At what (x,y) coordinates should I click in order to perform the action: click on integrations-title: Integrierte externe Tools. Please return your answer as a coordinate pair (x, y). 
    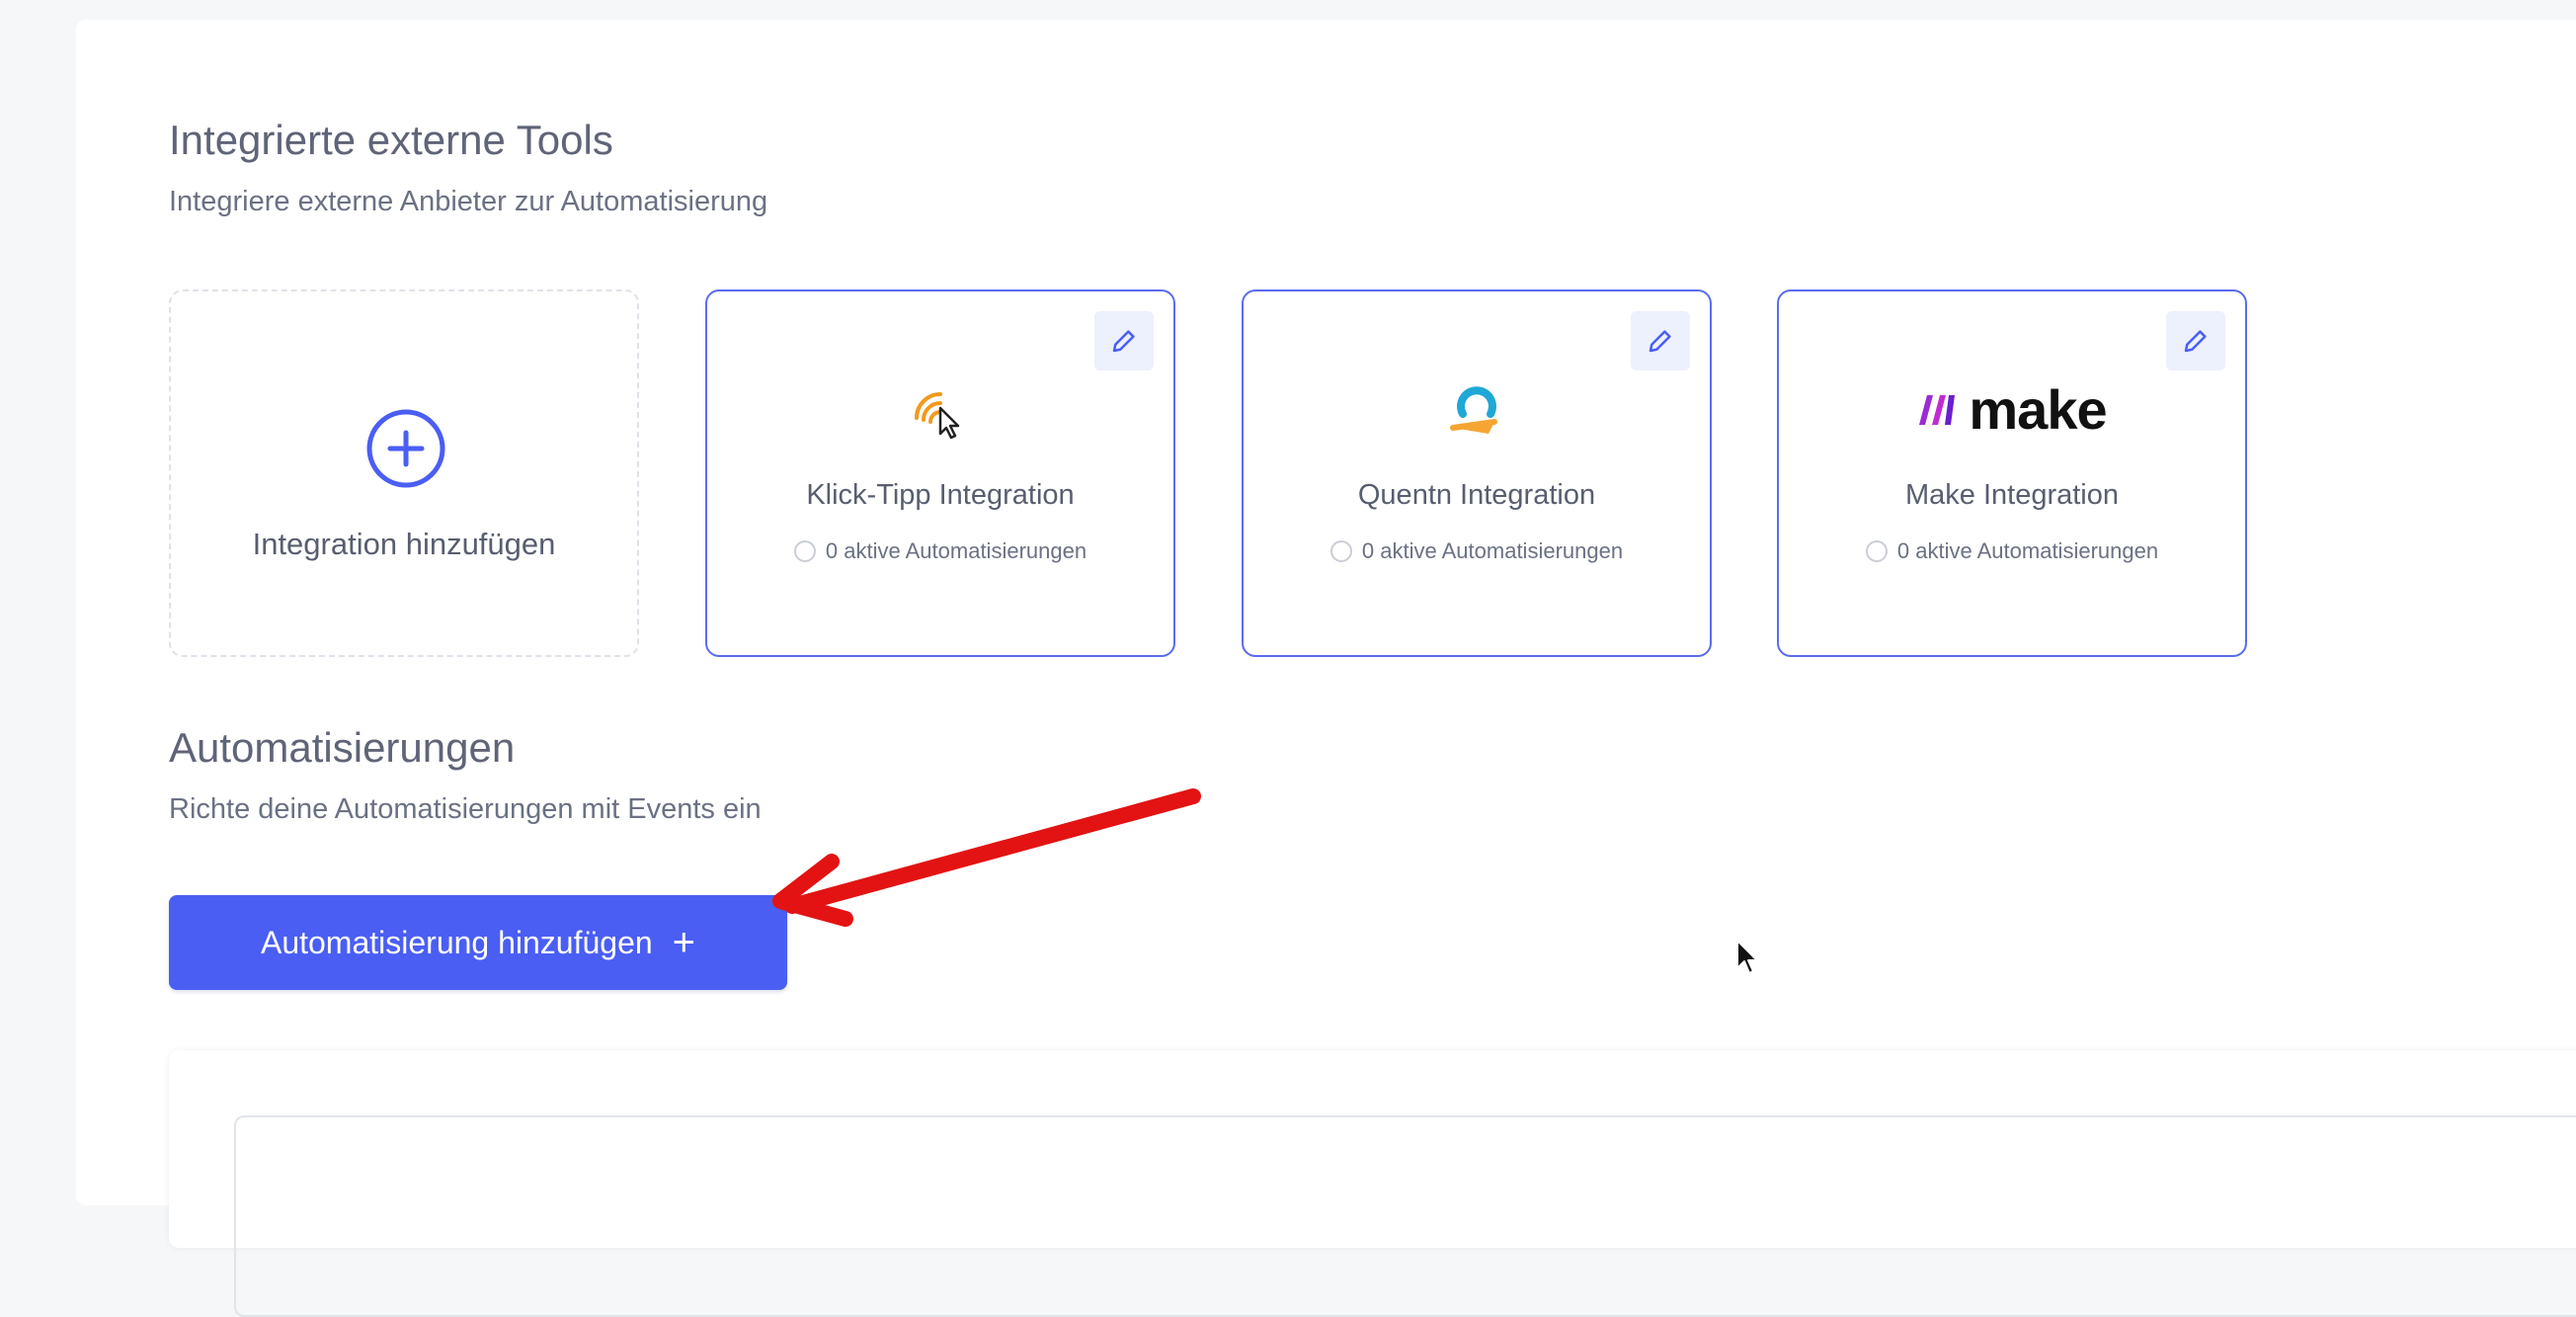
    Looking at the image, I should click on (391, 140).